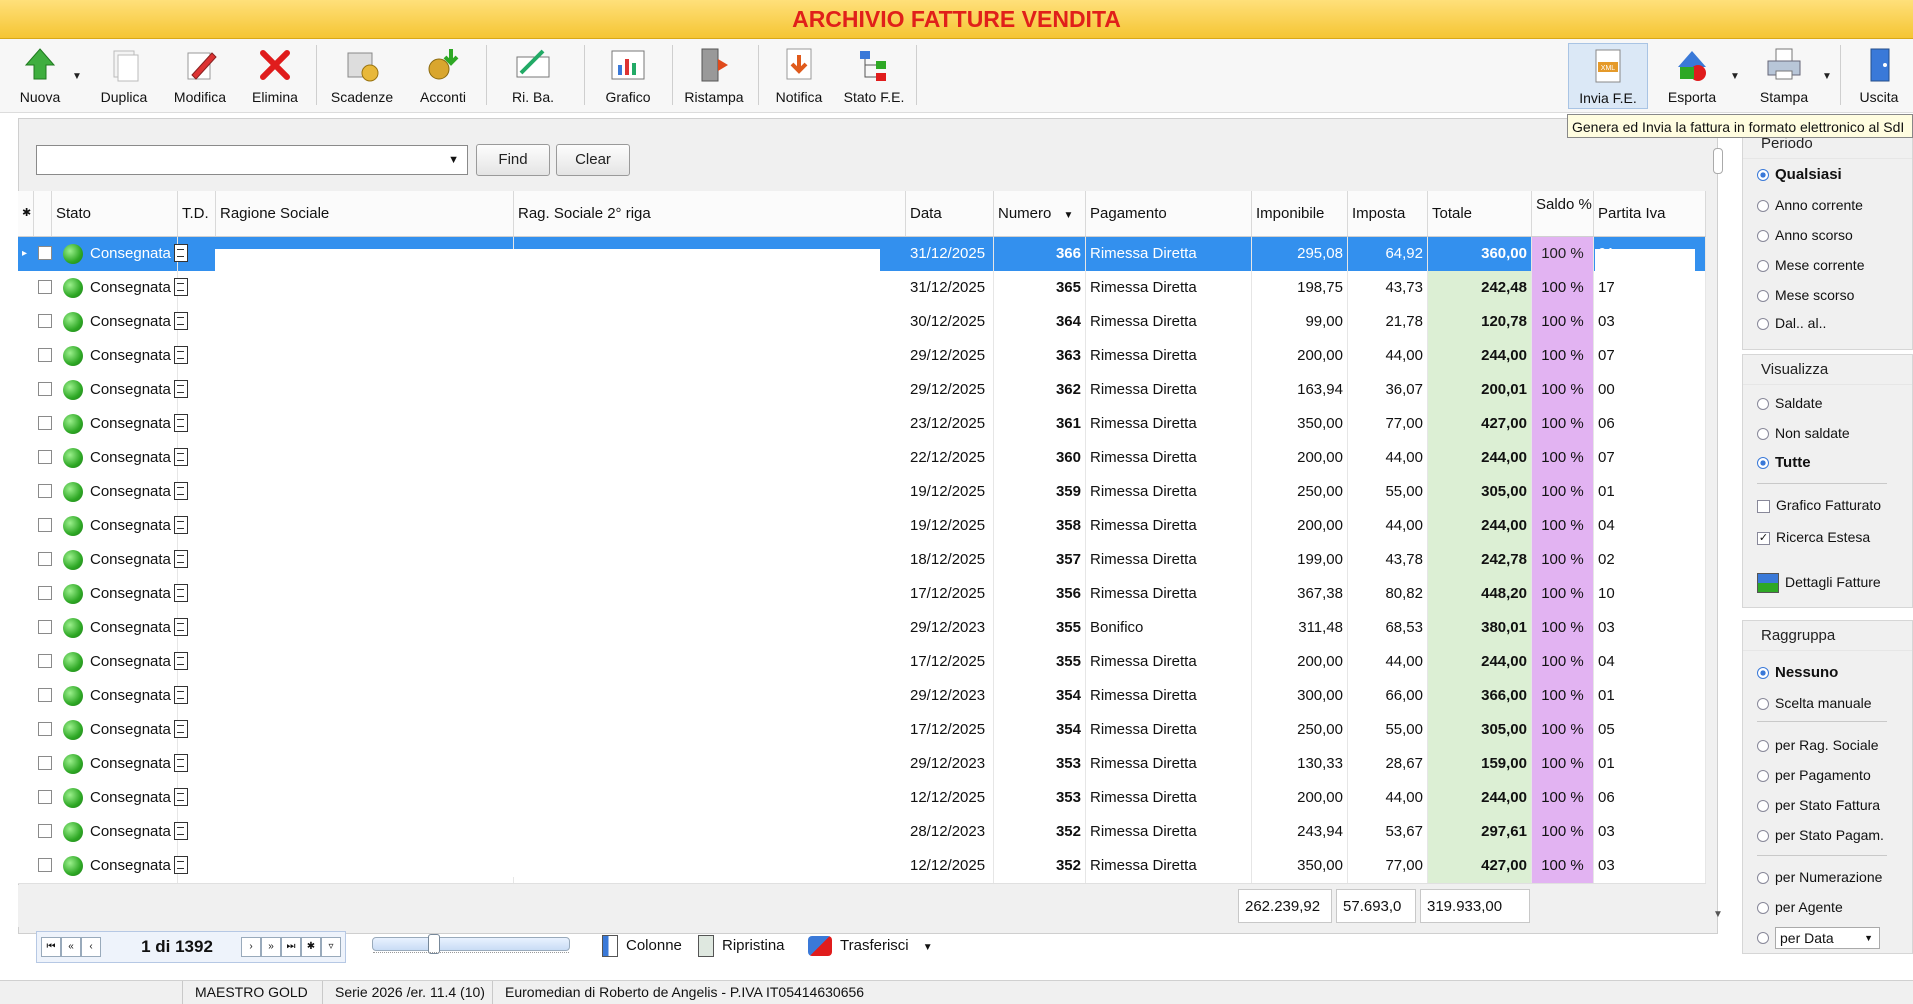  I want to click on clear-button: Clear, so click(593, 160).